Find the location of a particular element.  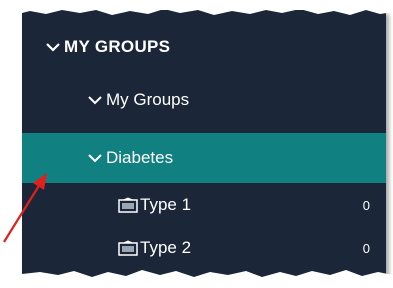

tree-item-type-1: Type 1 0 is located at coordinates (204, 205).